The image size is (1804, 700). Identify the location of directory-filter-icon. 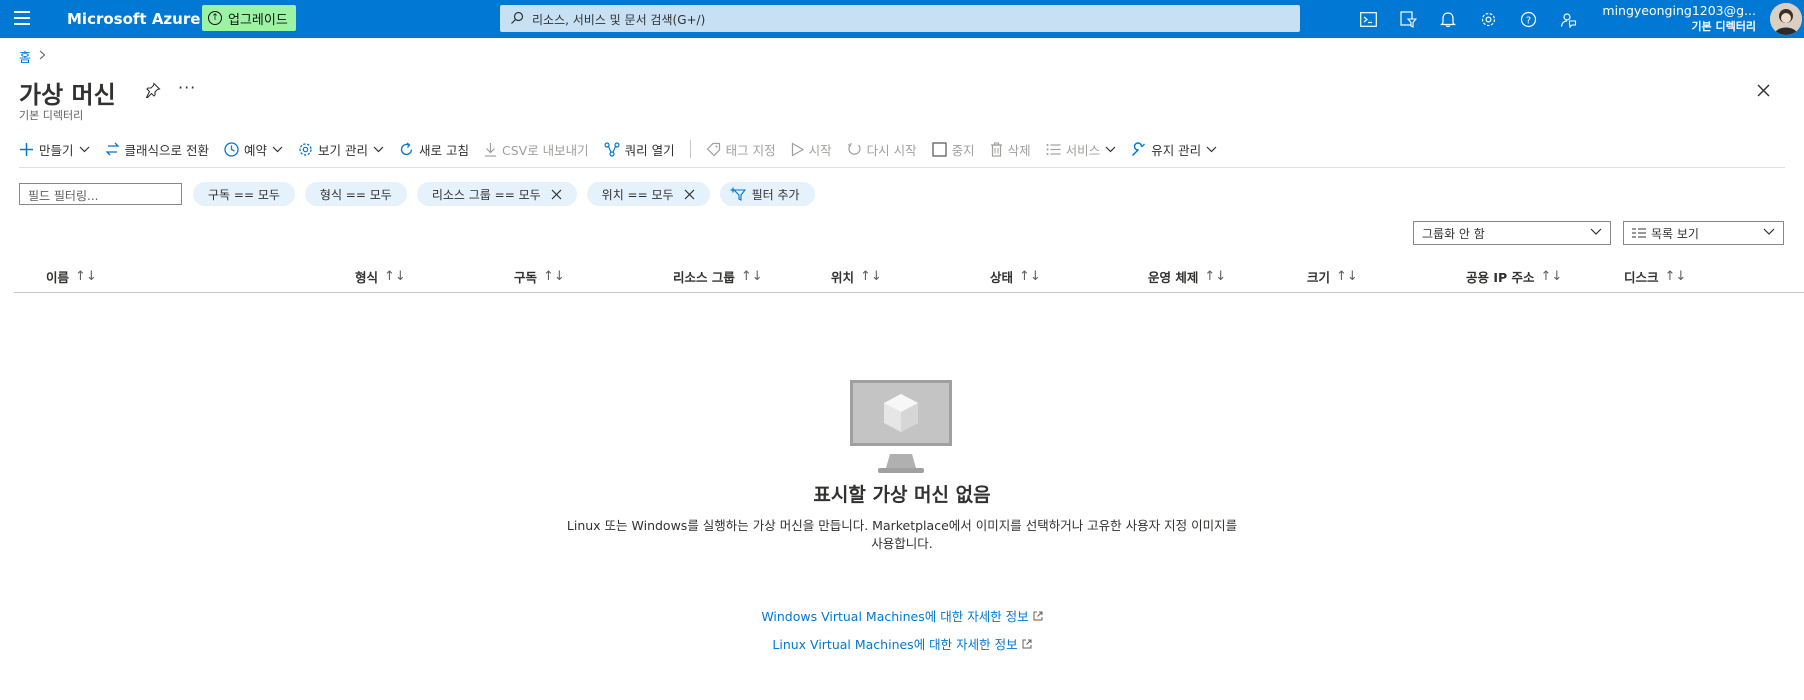
(1408, 19).